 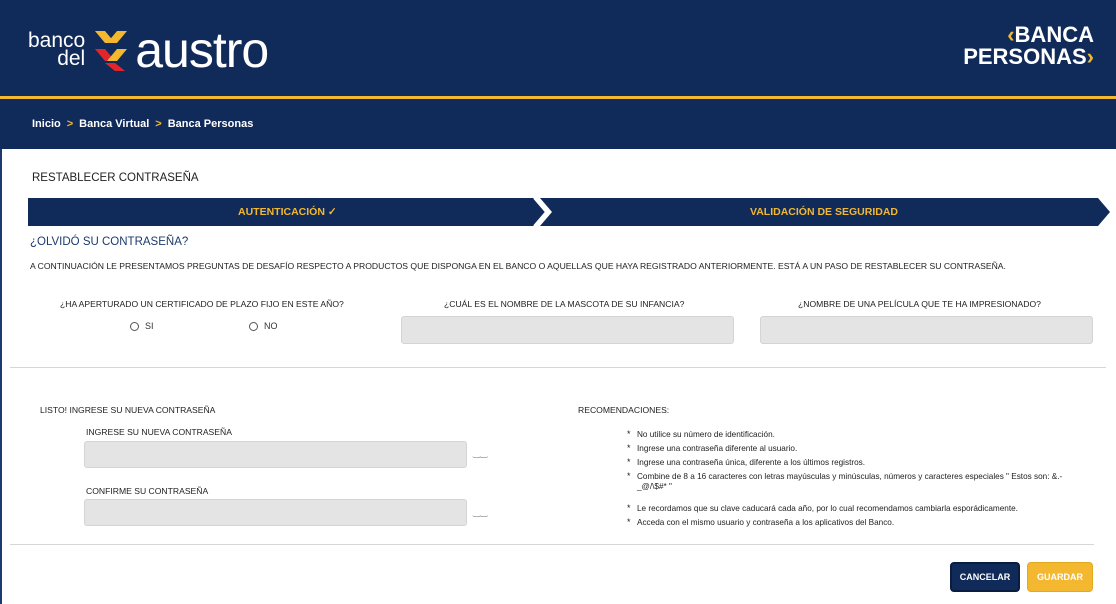 I want to click on radio-no-label: NO, so click(x=271, y=326).